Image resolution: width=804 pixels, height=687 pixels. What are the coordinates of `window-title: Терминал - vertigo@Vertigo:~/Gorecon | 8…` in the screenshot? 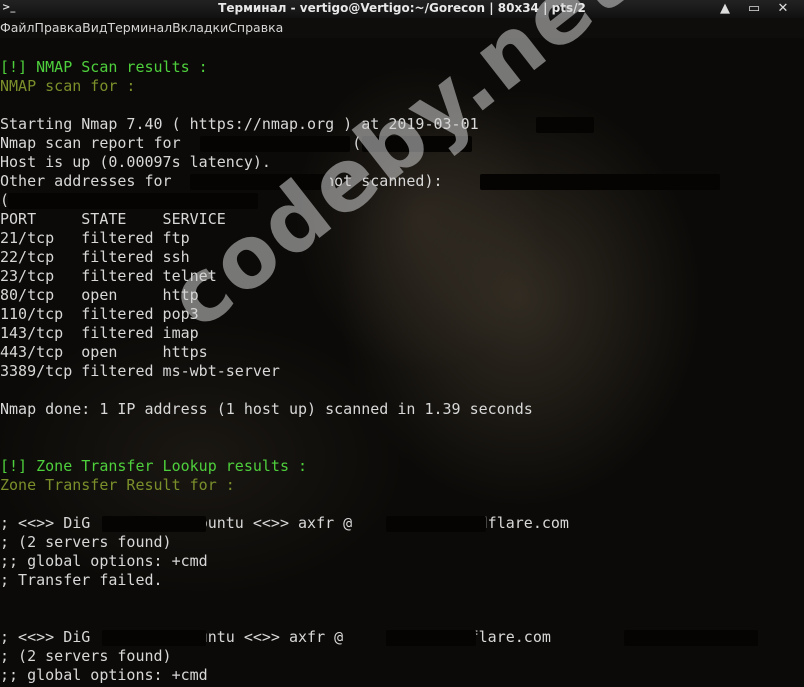 It's located at (402, 8).